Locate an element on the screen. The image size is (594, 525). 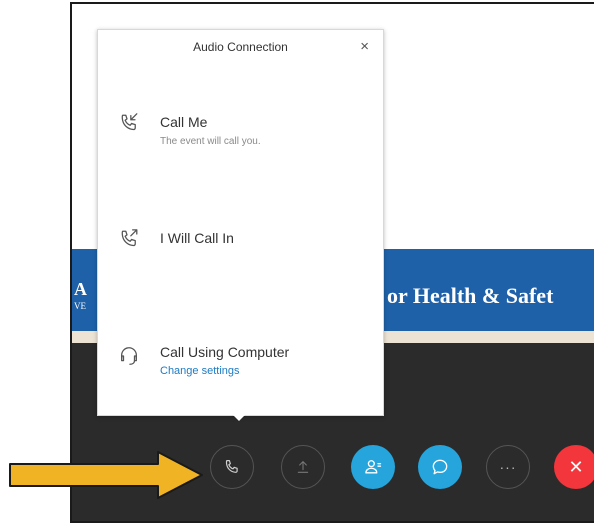
option-i-will-call-in-label: I Will Call In is located at coordinates (197, 238).